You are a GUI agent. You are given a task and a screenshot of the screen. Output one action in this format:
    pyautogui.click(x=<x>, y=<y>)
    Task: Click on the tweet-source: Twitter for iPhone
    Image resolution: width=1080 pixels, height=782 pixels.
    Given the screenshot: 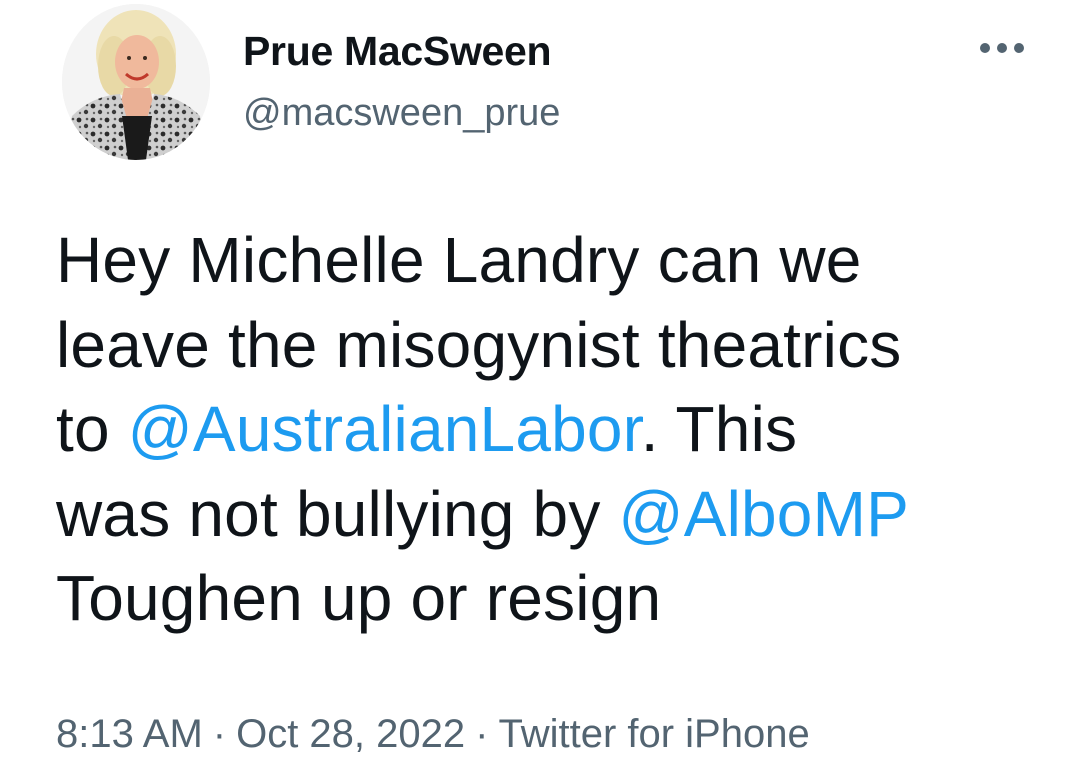 What is the action you would take?
    pyautogui.click(x=653, y=734)
    